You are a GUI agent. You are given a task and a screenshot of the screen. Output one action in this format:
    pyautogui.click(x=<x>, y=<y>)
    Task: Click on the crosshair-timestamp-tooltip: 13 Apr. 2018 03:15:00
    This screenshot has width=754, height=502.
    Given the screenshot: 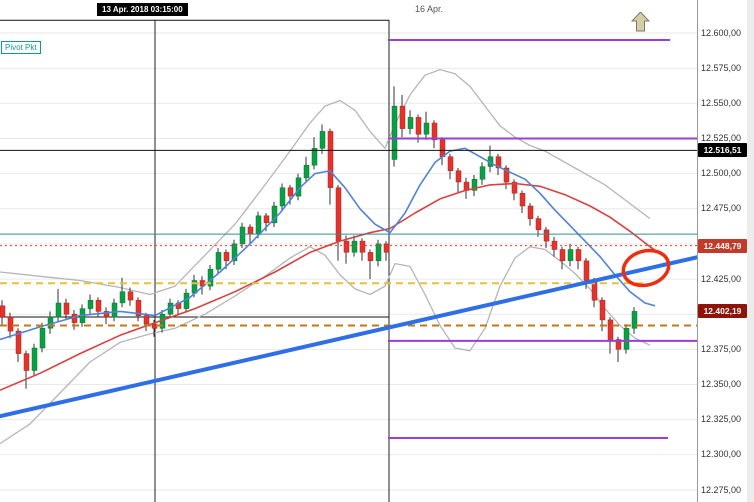 What is the action you would take?
    pyautogui.click(x=142, y=9)
    